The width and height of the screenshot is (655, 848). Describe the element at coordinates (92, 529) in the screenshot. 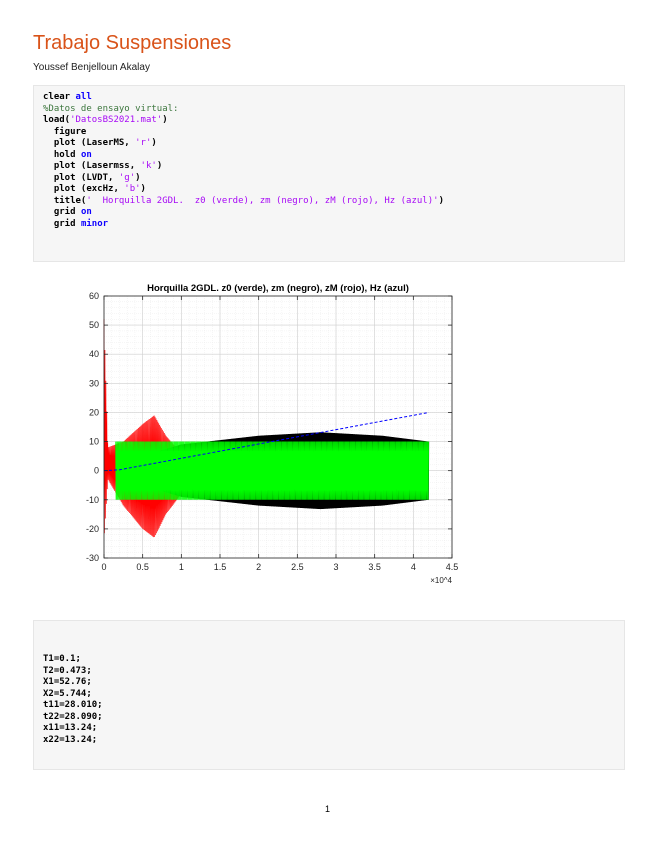

I see `y-tick-label: -20` at that location.